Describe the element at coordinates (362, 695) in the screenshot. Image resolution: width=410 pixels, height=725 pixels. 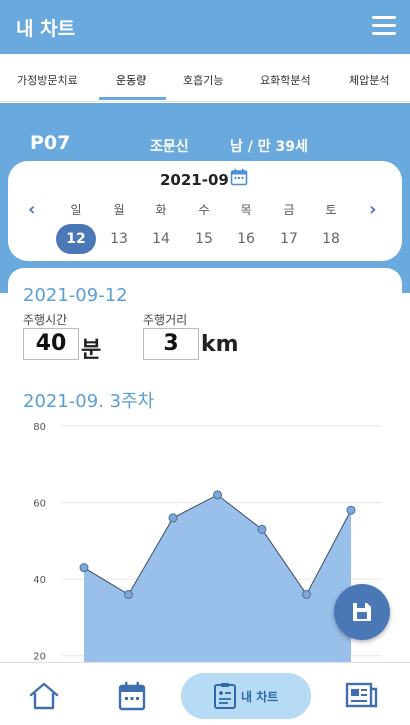
I see `newspaper-icon` at that location.